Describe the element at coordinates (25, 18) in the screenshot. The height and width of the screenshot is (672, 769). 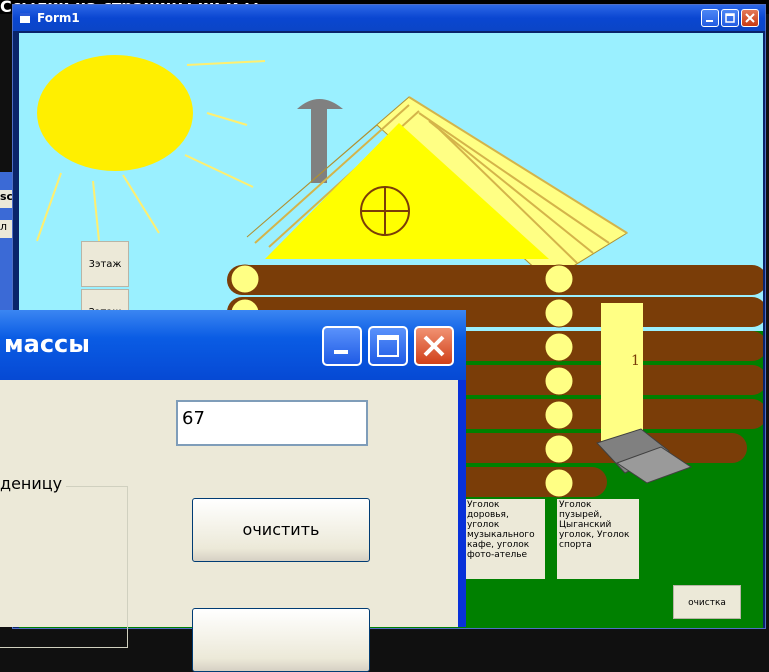
I see `app-icon` at that location.